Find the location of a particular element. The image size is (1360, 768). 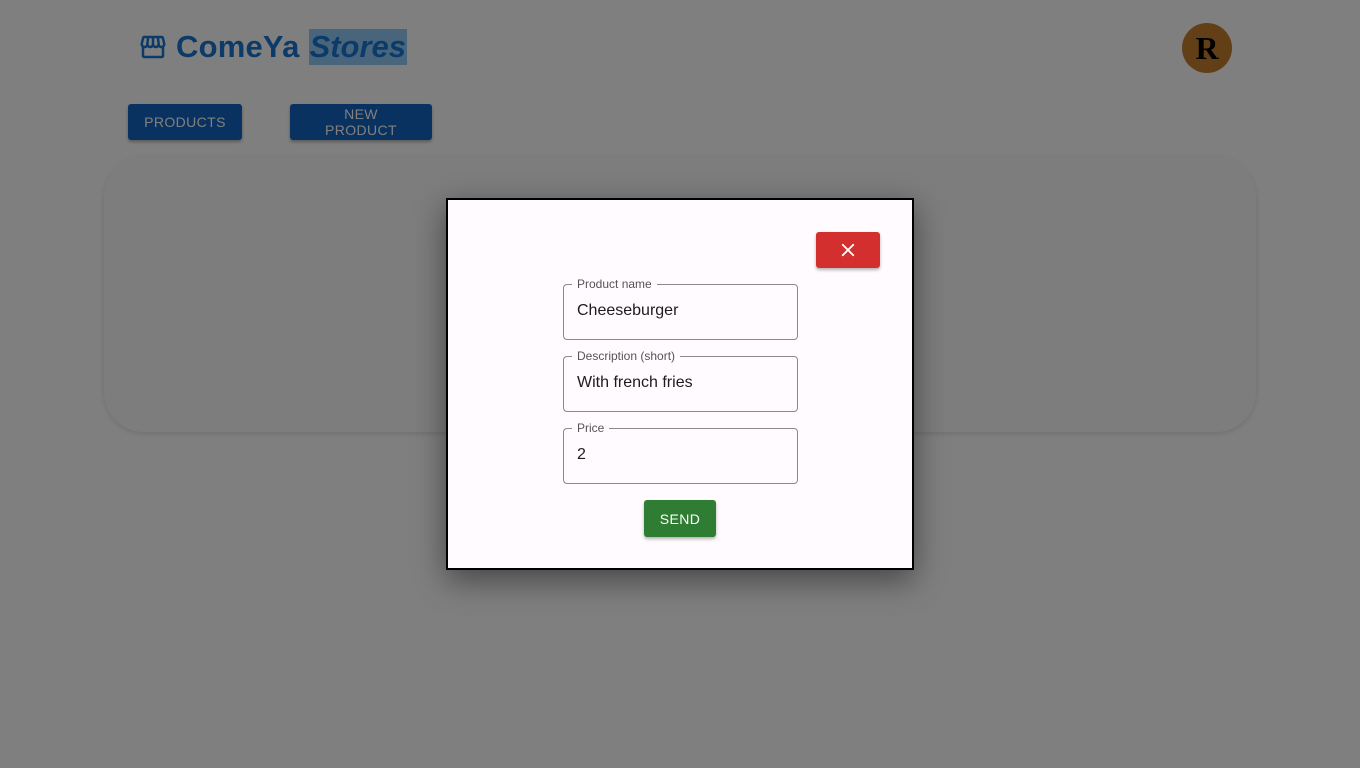

close-button is located at coordinates (848, 250).